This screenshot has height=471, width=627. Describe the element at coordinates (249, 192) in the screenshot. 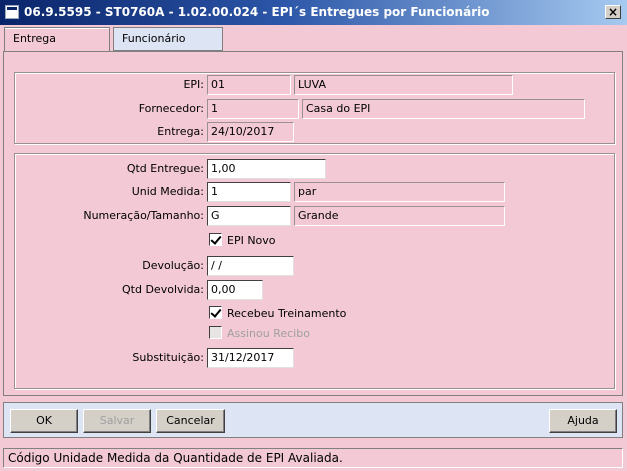

I see `unid-medida-input: 1` at that location.